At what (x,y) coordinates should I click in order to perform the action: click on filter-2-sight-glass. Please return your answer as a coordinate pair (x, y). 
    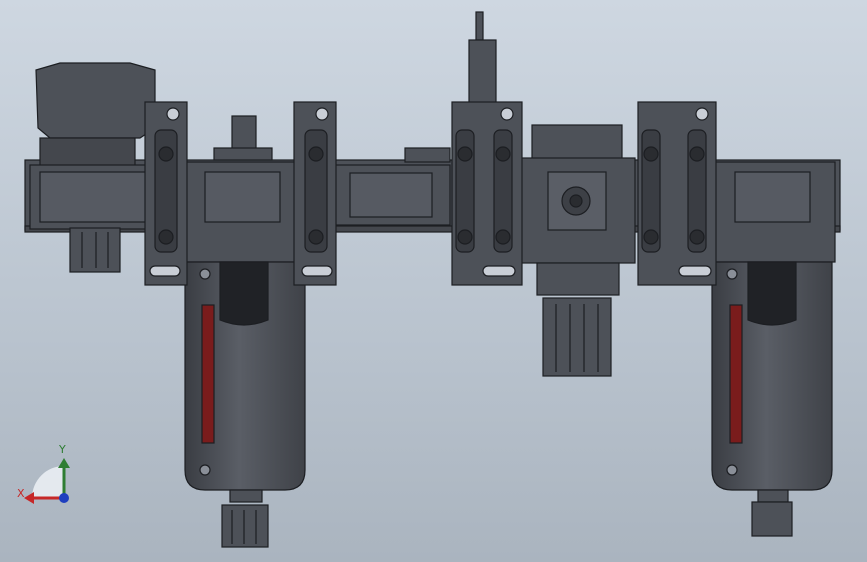
    Looking at the image, I should click on (736, 374).